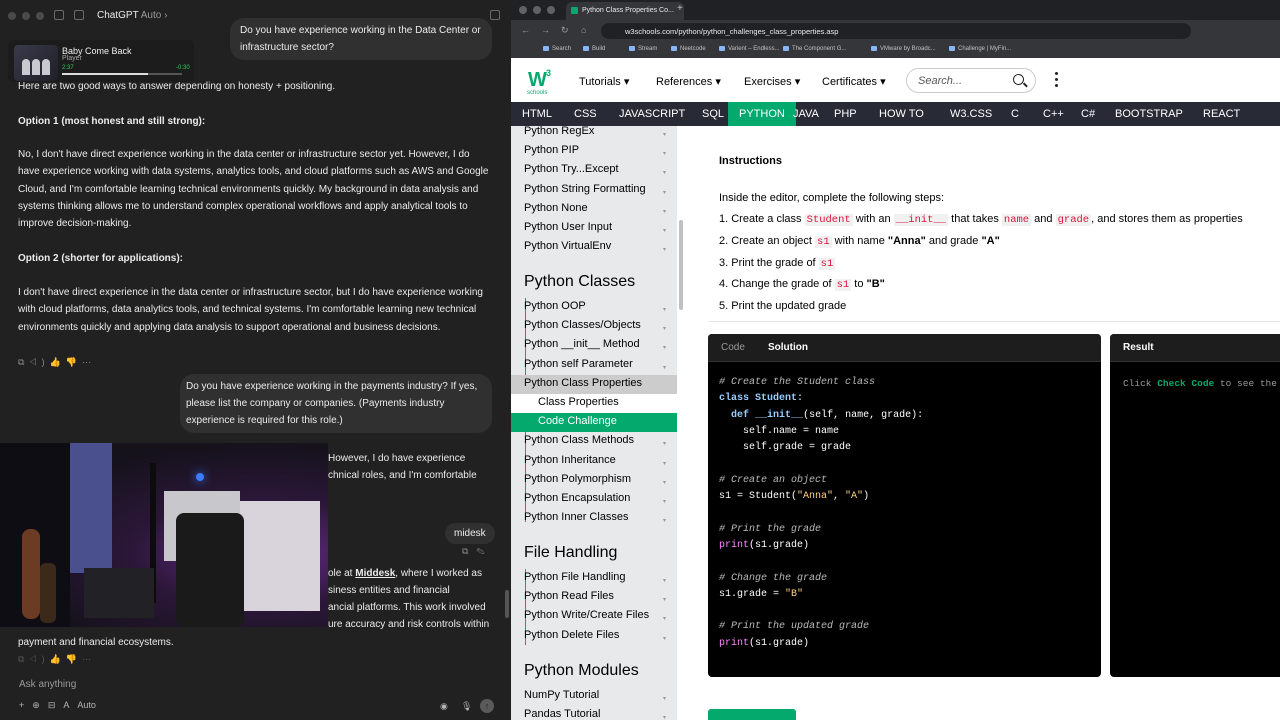 The height and width of the screenshot is (720, 1280). Describe the element at coordinates (487, 706) in the screenshot. I see `send-button: ↑` at that location.